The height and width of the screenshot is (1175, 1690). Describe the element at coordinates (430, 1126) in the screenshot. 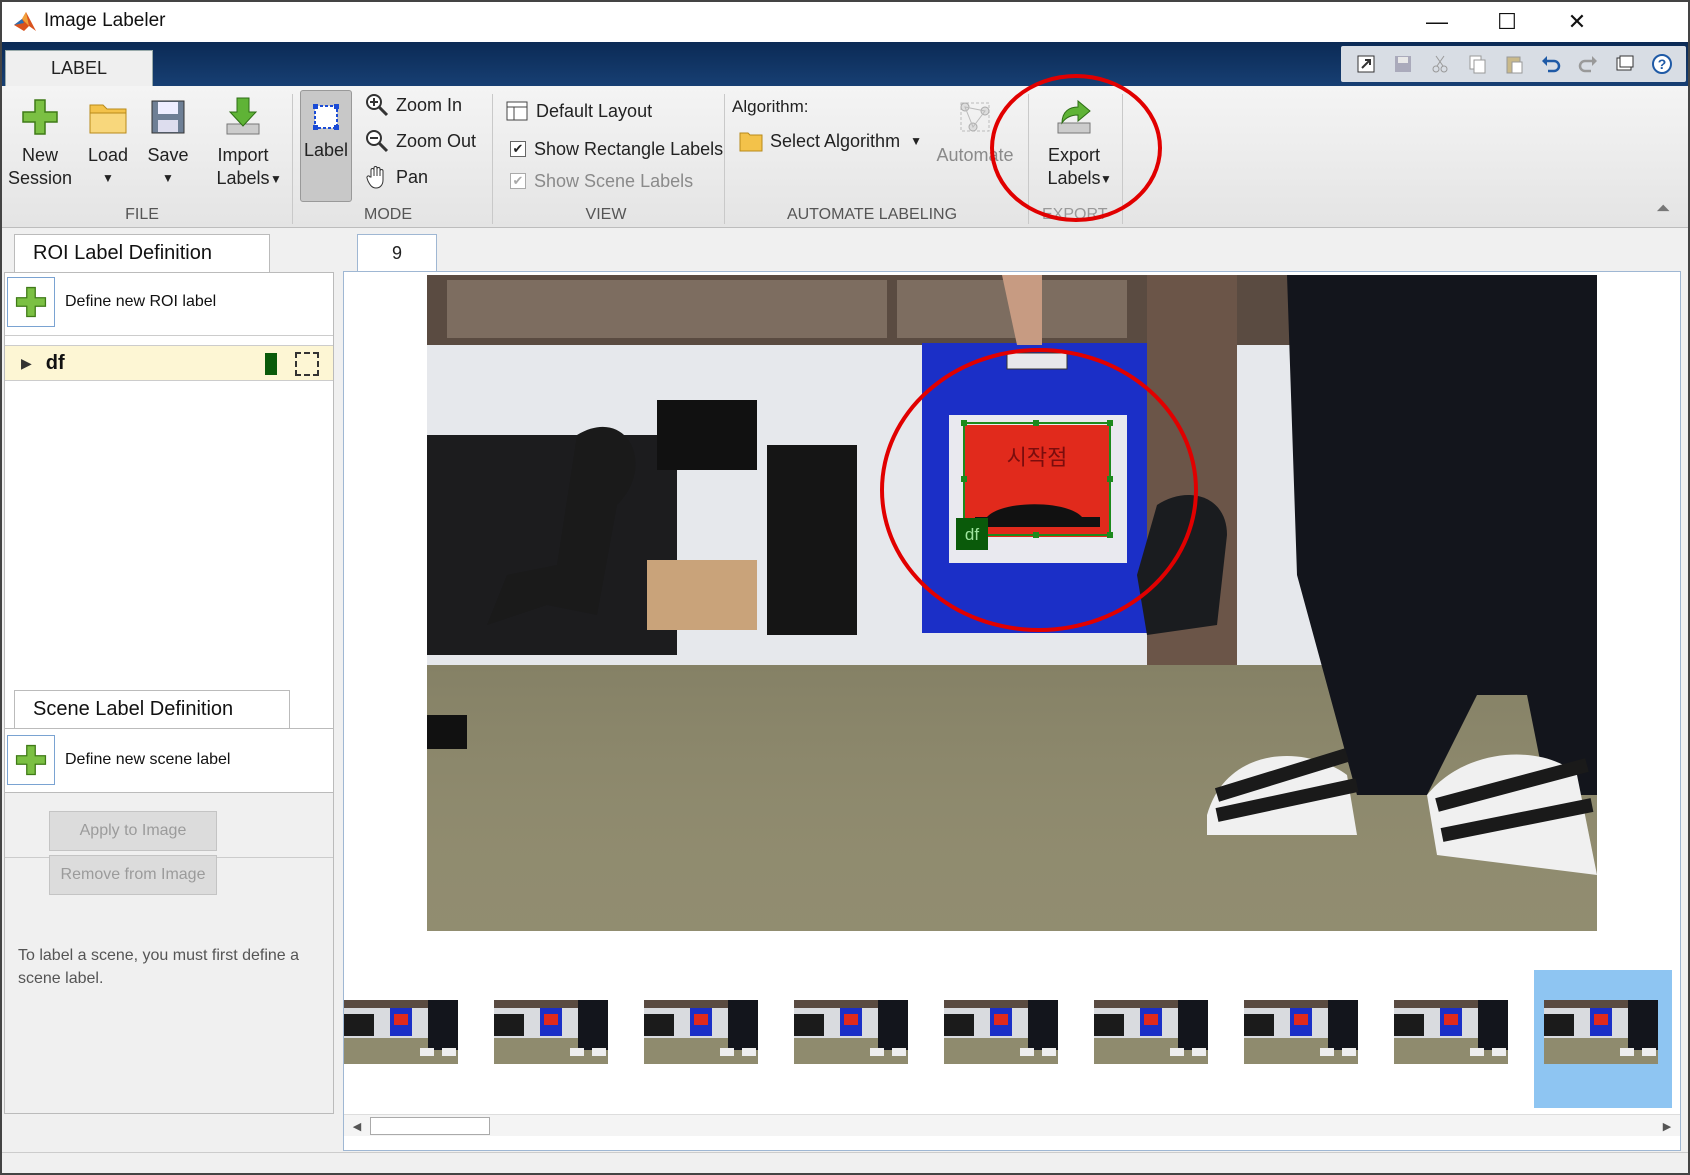

I see `scroll-thumb` at that location.